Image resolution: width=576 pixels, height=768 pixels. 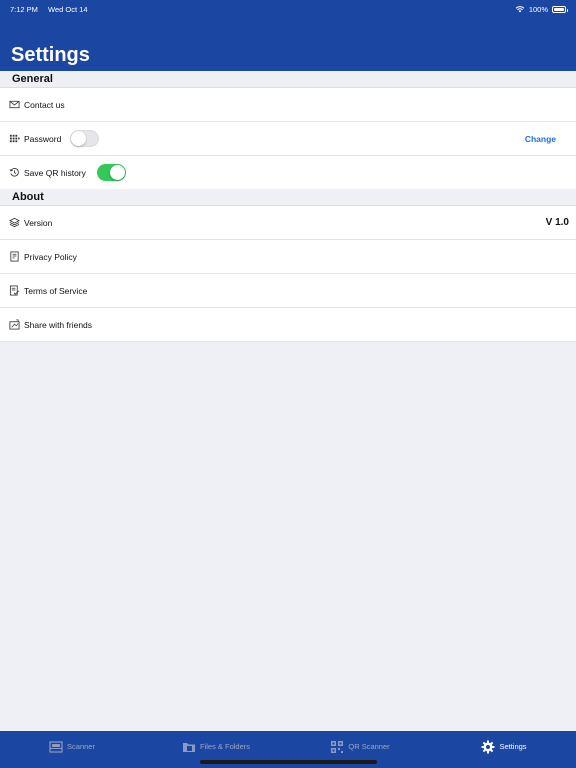 I want to click on password-row: Password Change, so click(x=288, y=139).